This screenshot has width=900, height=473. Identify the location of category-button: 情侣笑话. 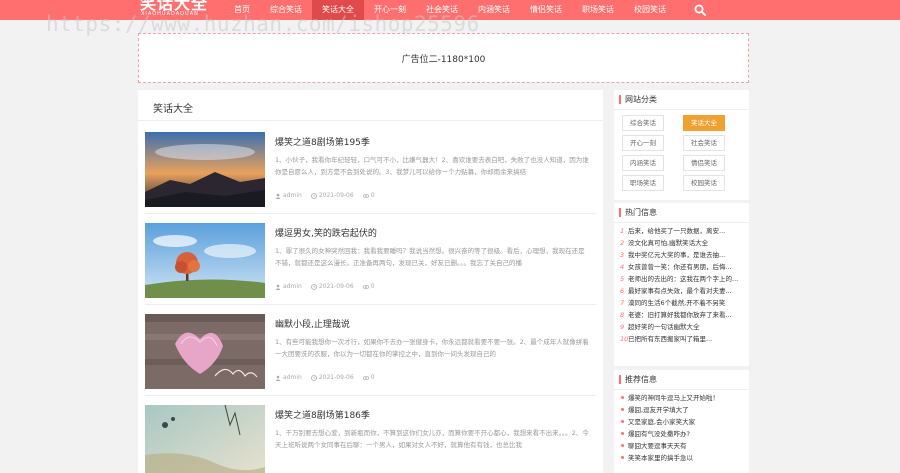
(704, 163).